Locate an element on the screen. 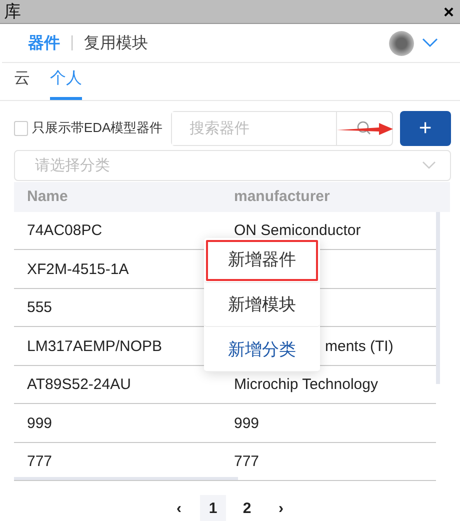 The height and width of the screenshot is (521, 460). header-tab: 复用模块 is located at coordinates (116, 43).